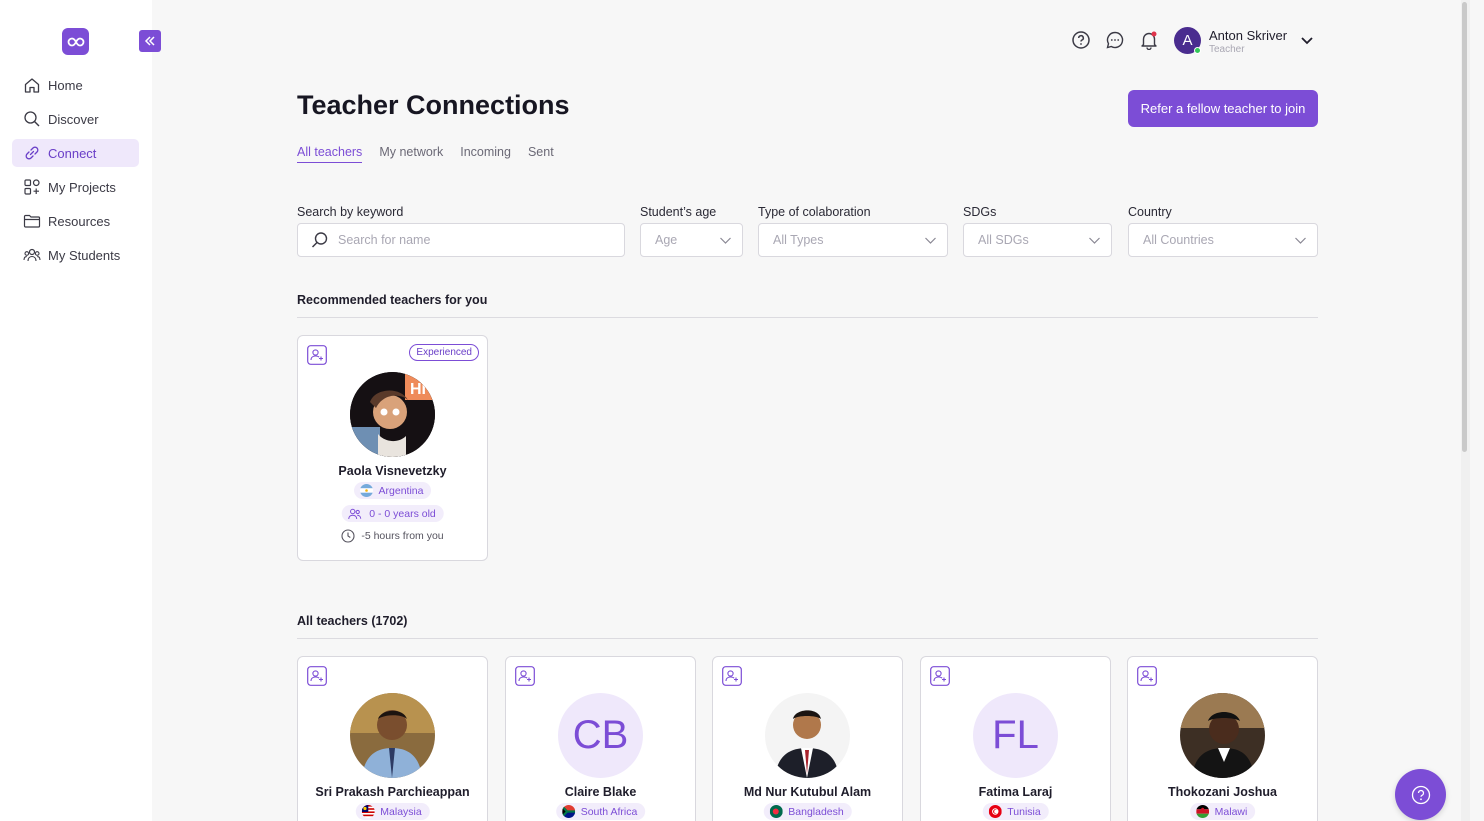 This screenshot has width=1484, height=821. I want to click on double-chevron-left-icon, so click(149, 41).